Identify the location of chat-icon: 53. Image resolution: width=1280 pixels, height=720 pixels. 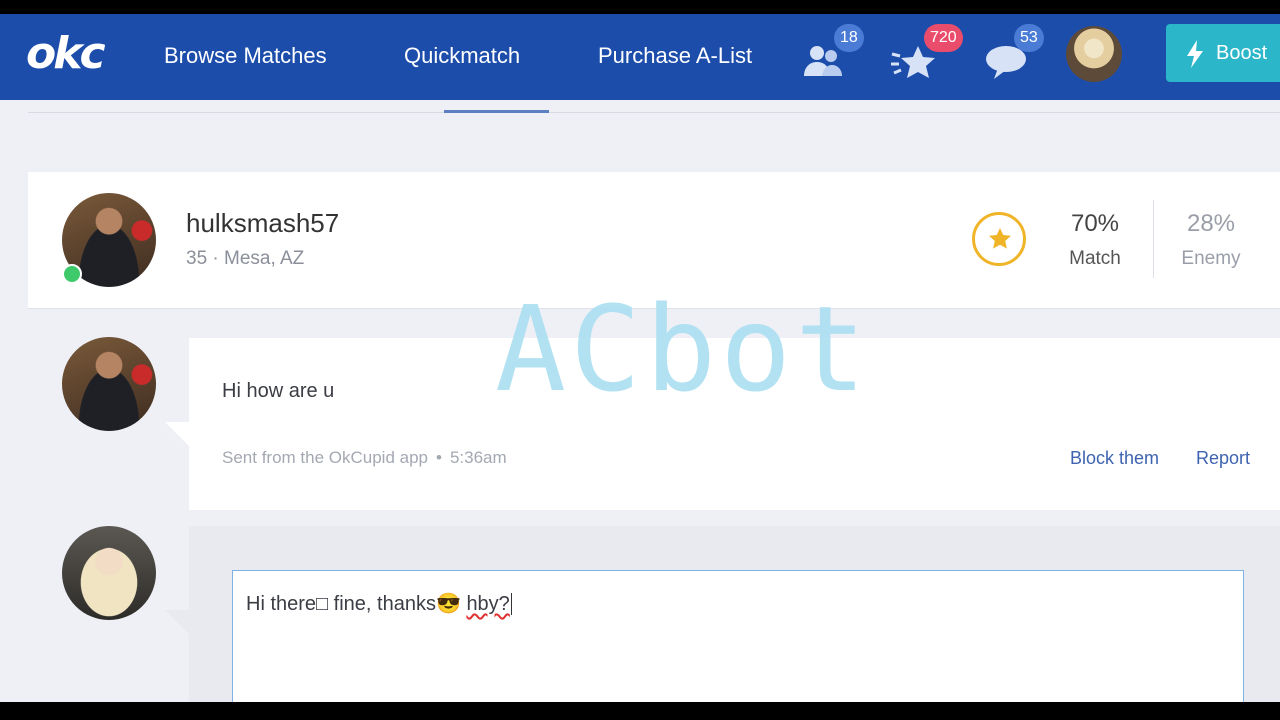
(1014, 52).